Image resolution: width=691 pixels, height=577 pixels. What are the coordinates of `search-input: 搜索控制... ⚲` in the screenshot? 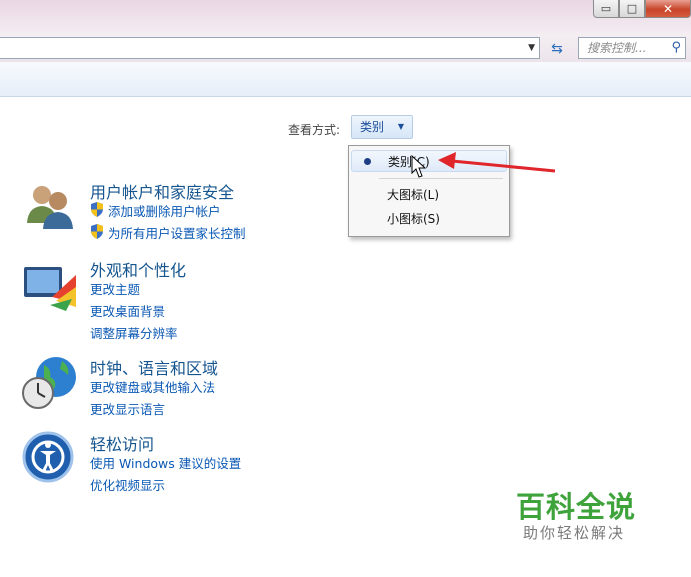 It's located at (632, 48).